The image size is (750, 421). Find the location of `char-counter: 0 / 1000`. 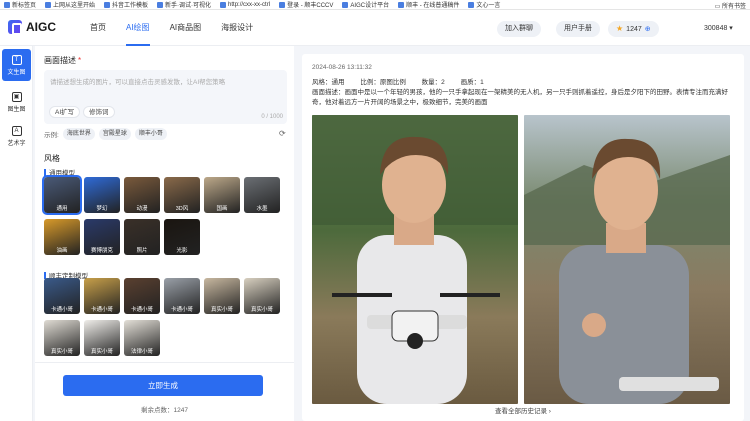

char-counter: 0 / 1000 is located at coordinates (272, 117).